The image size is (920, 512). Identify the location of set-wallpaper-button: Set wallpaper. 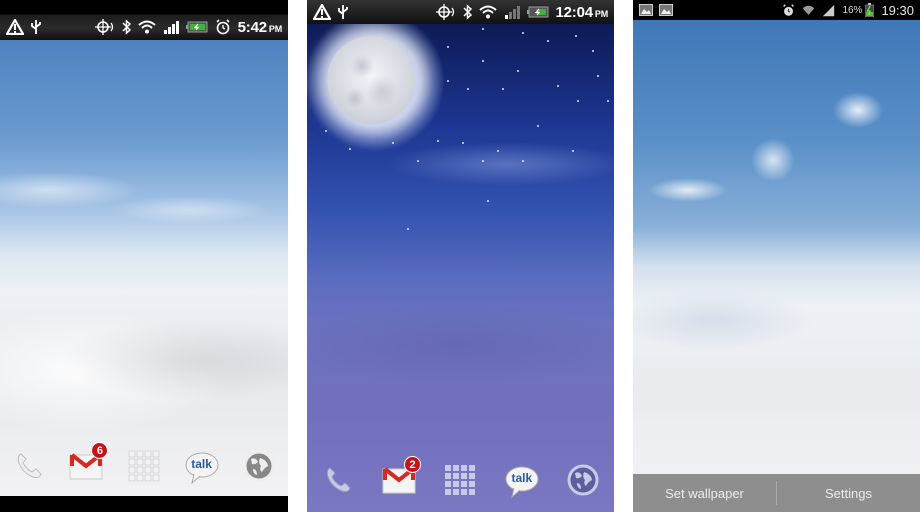
(704, 493).